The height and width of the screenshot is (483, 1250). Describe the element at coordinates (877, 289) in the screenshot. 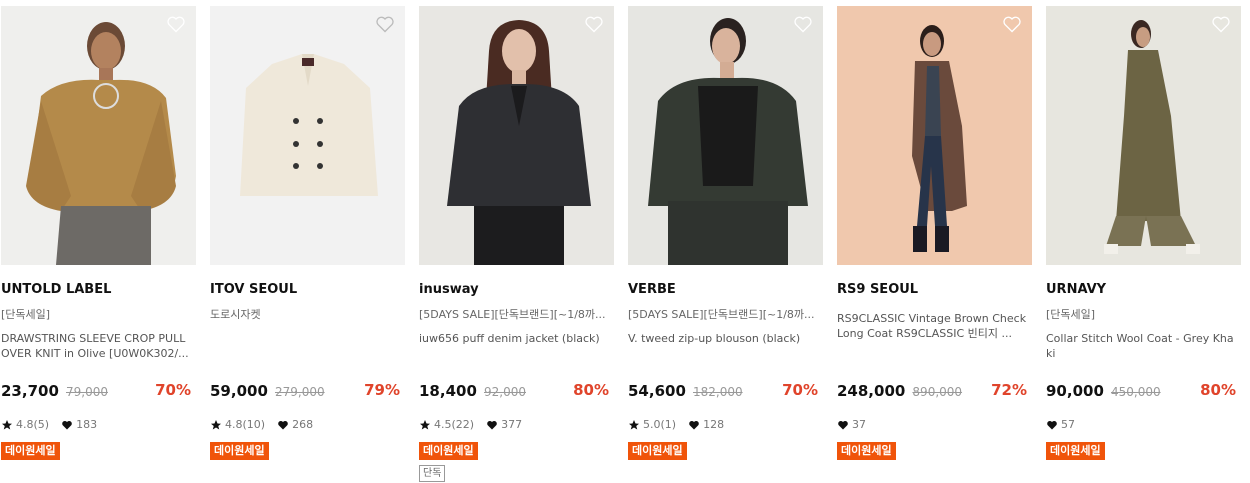

I see `brand-name: RS9 SEOUL` at that location.